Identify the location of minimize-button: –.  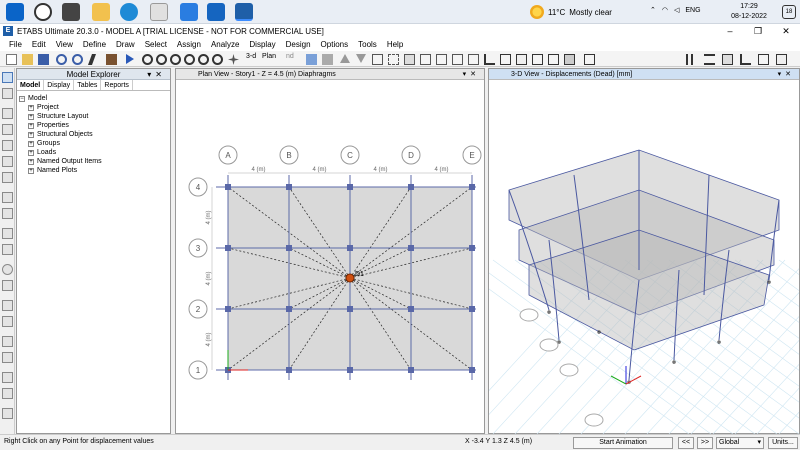
(730, 31).